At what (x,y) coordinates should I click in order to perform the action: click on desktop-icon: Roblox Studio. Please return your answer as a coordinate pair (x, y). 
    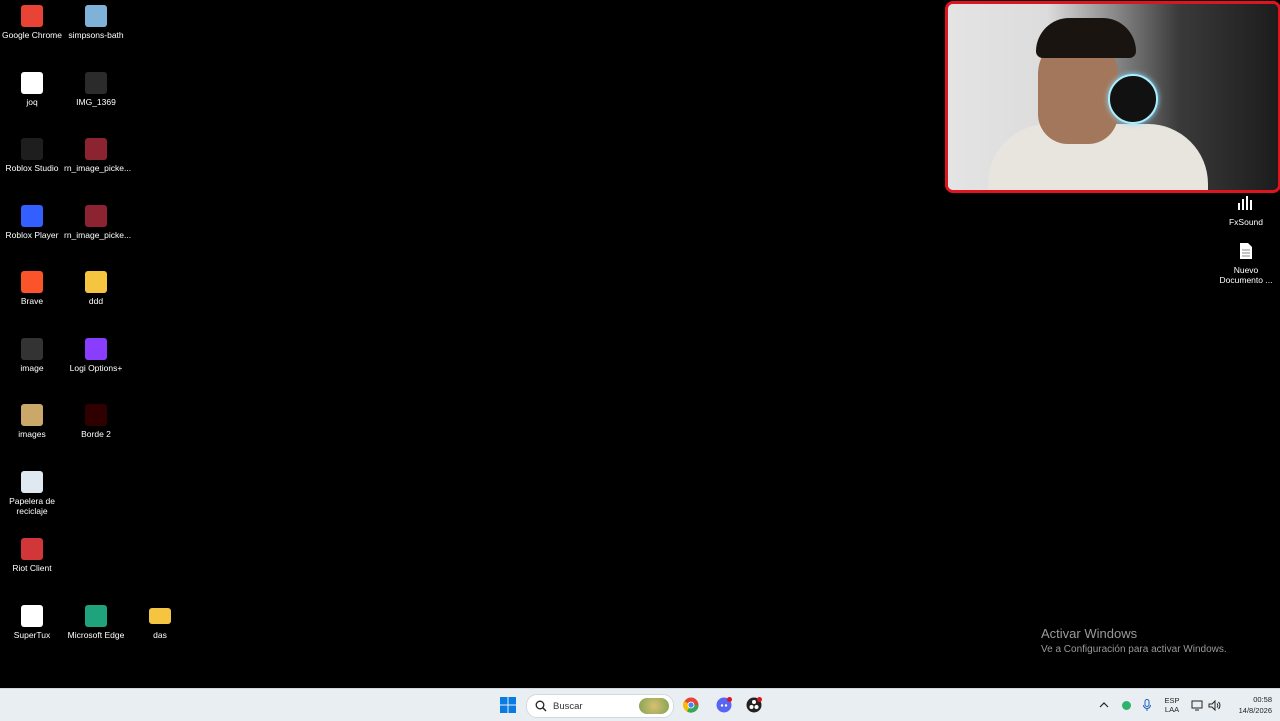
    Looking at the image, I should click on (32, 155).